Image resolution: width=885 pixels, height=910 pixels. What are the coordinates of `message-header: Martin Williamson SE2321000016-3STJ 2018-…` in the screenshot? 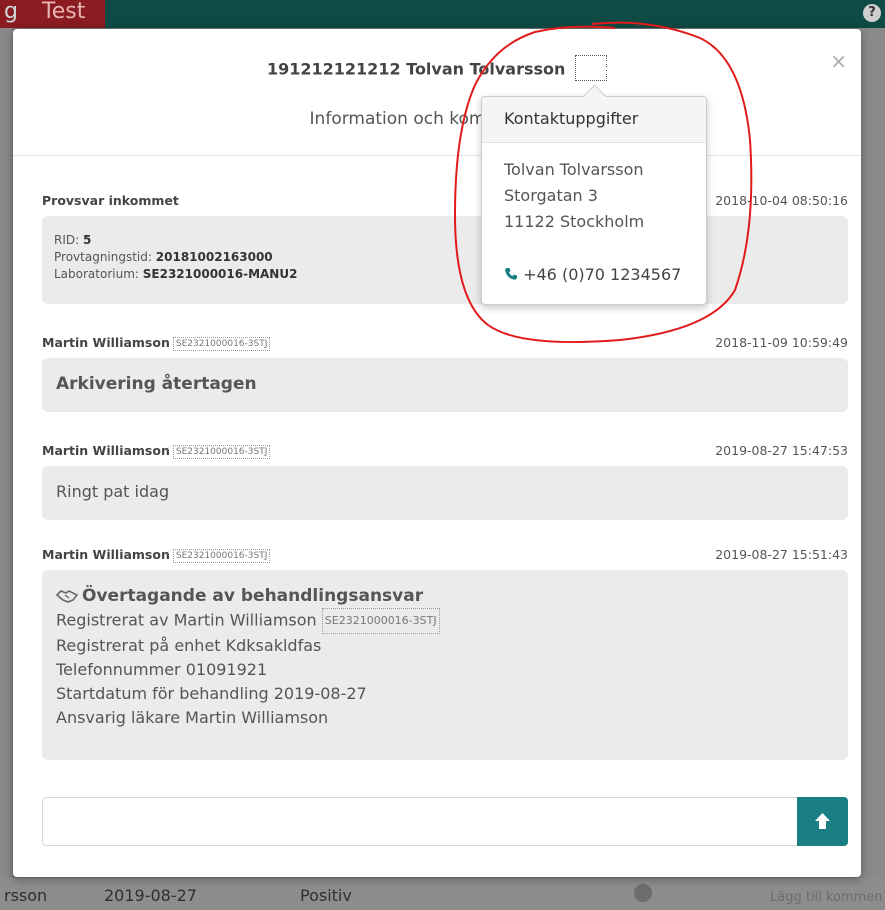 It's located at (445, 343).